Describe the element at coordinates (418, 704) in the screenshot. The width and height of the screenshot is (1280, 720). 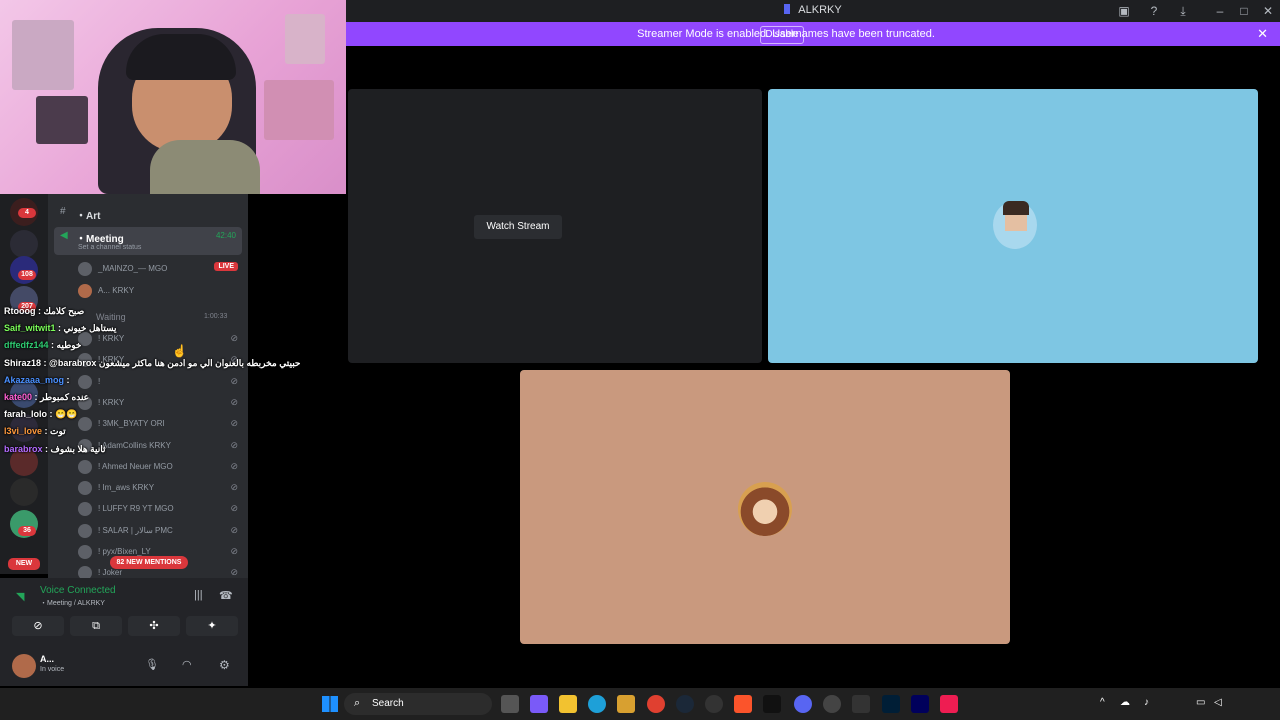
I see `taskbar-search: ⌕ Search` at that location.